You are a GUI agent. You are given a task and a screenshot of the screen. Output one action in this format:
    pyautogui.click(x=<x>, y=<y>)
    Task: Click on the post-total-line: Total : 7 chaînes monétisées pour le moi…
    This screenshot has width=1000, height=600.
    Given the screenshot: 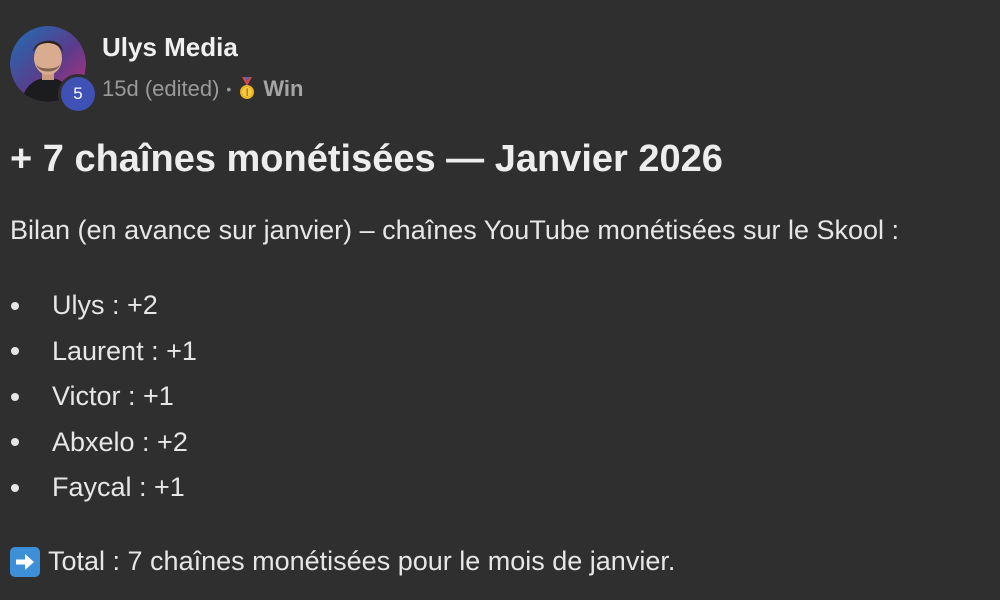 What is the action you would take?
    pyautogui.click(x=342, y=561)
    